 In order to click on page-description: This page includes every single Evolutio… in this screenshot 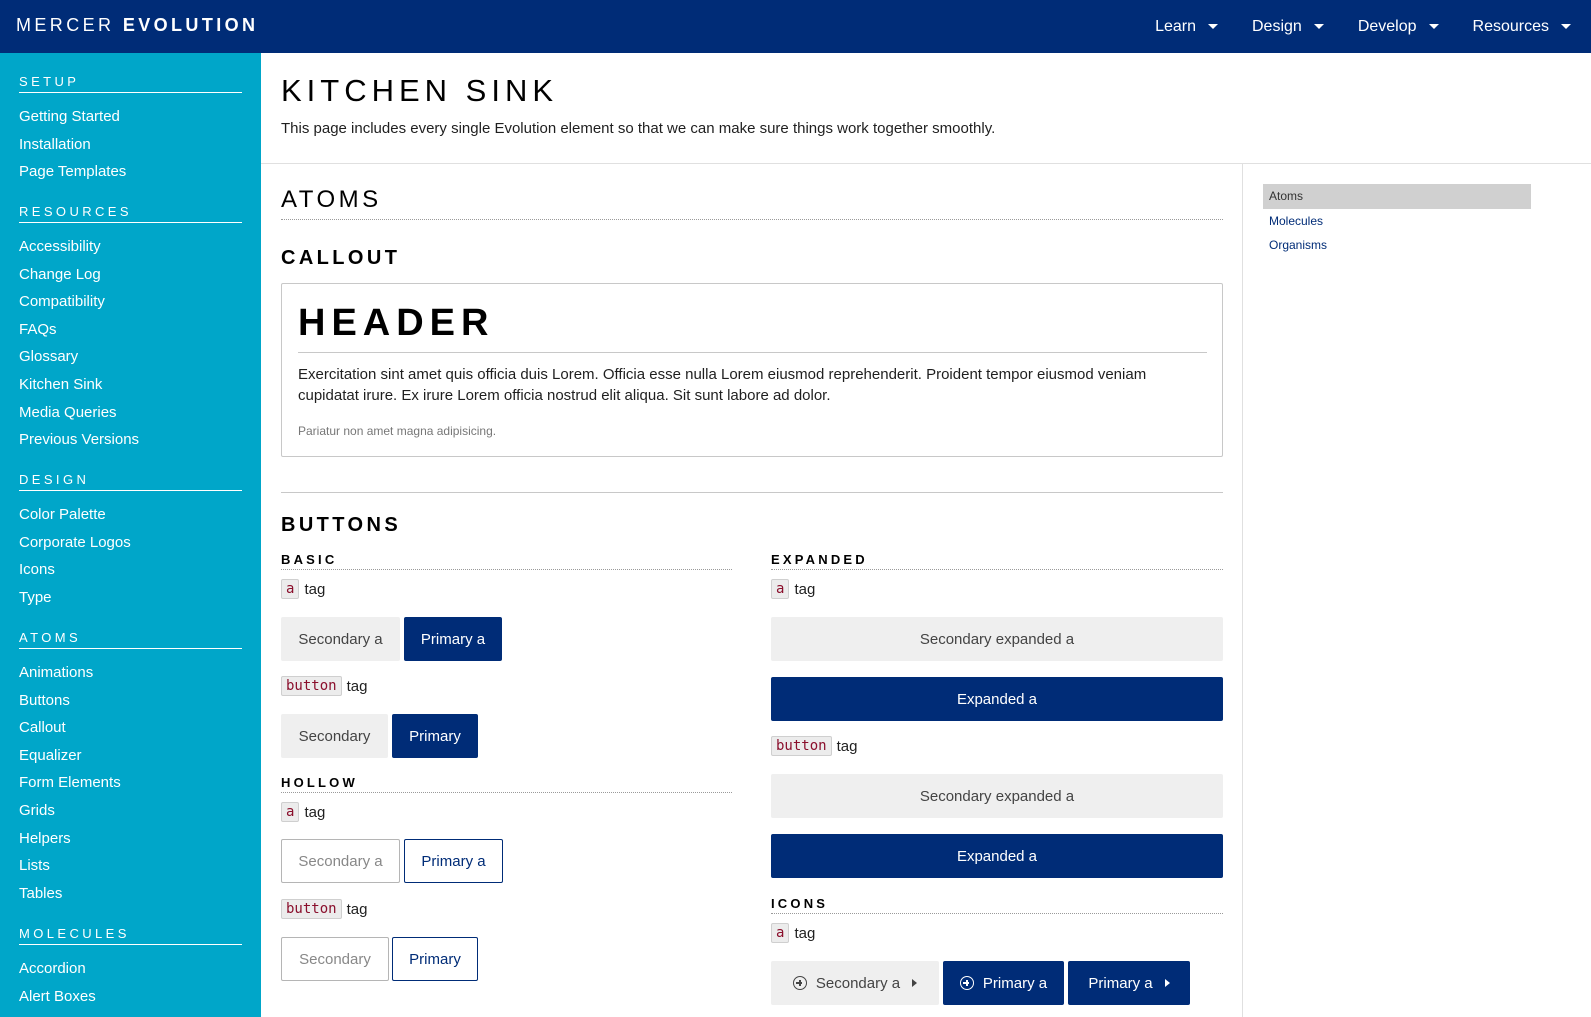, I will do `click(638, 128)`.